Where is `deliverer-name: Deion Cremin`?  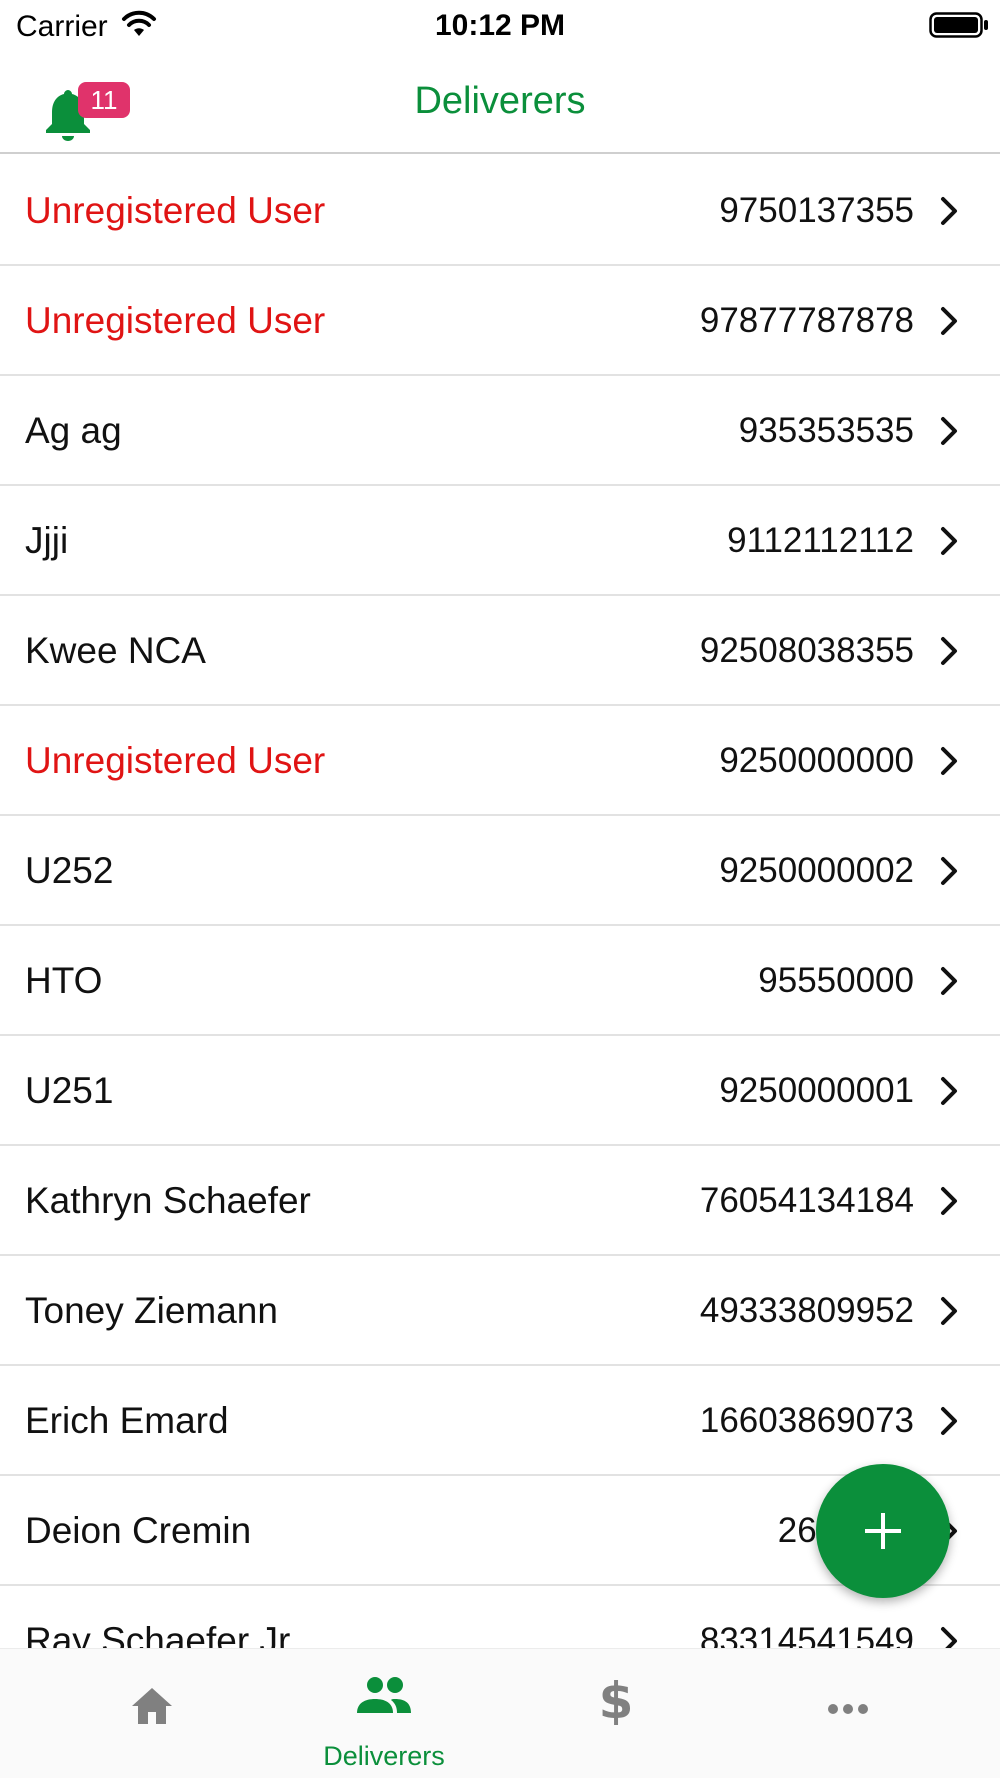
deliverer-name: Deion Cremin is located at coordinates (138, 1530).